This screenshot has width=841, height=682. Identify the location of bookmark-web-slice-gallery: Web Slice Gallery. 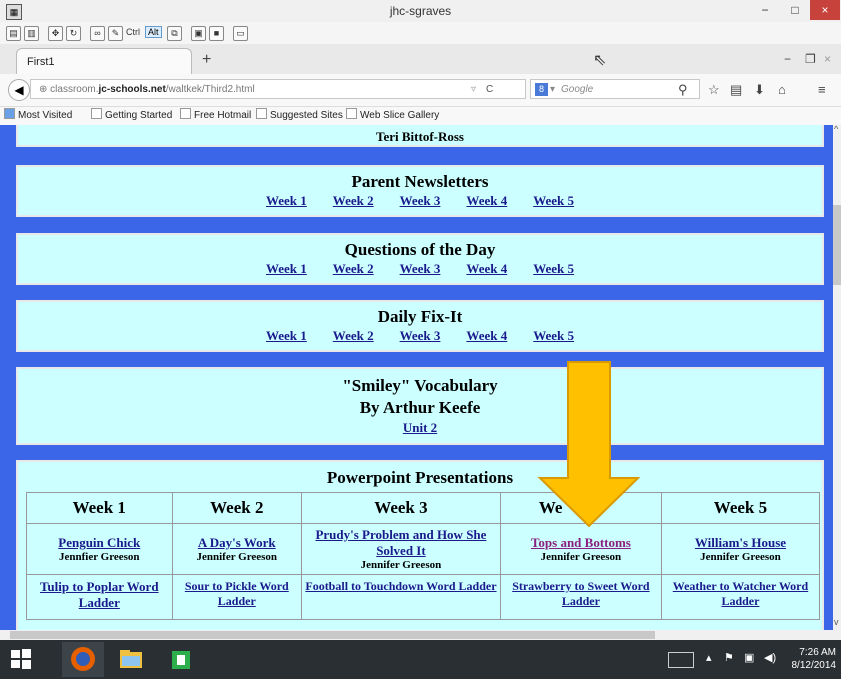
(392, 116).